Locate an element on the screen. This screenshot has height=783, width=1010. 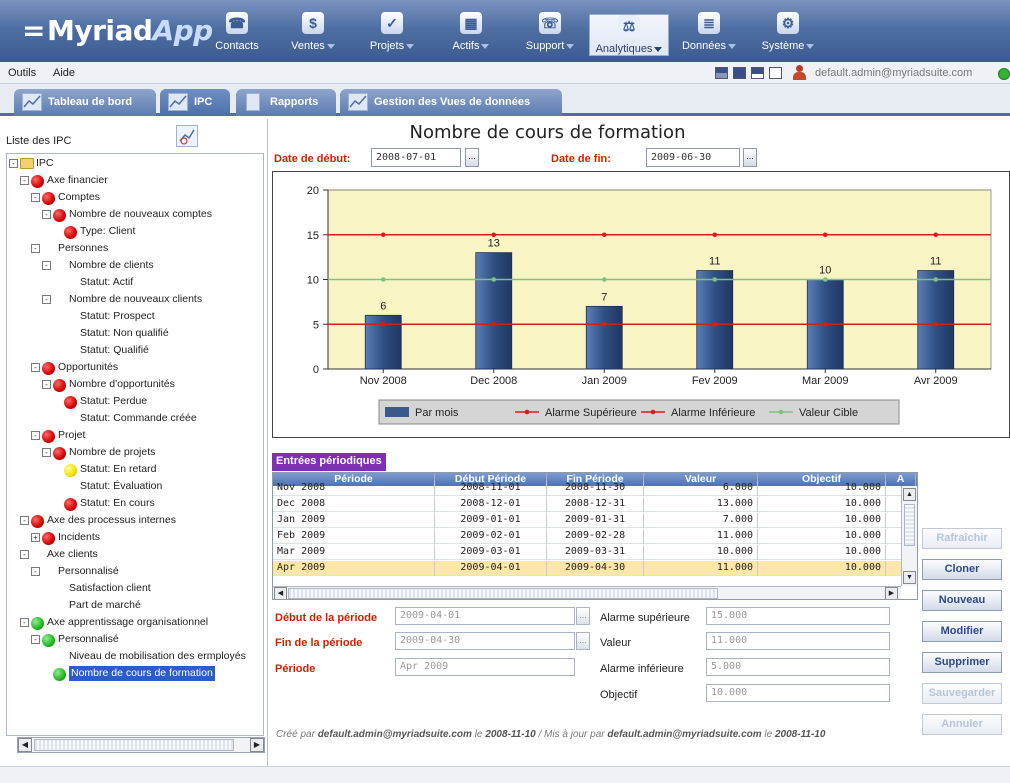
period-start-input: 2009-04-01 is located at coordinates (485, 616).